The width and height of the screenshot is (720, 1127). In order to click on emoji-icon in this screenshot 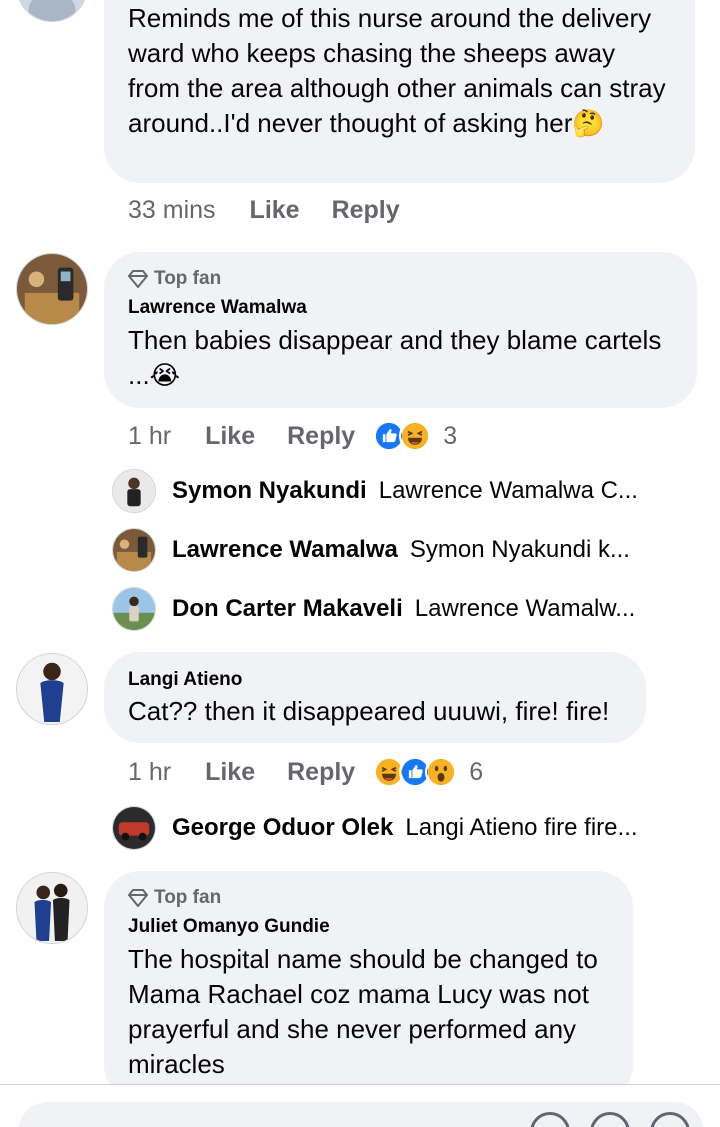, I will do `click(670, 1119)`.